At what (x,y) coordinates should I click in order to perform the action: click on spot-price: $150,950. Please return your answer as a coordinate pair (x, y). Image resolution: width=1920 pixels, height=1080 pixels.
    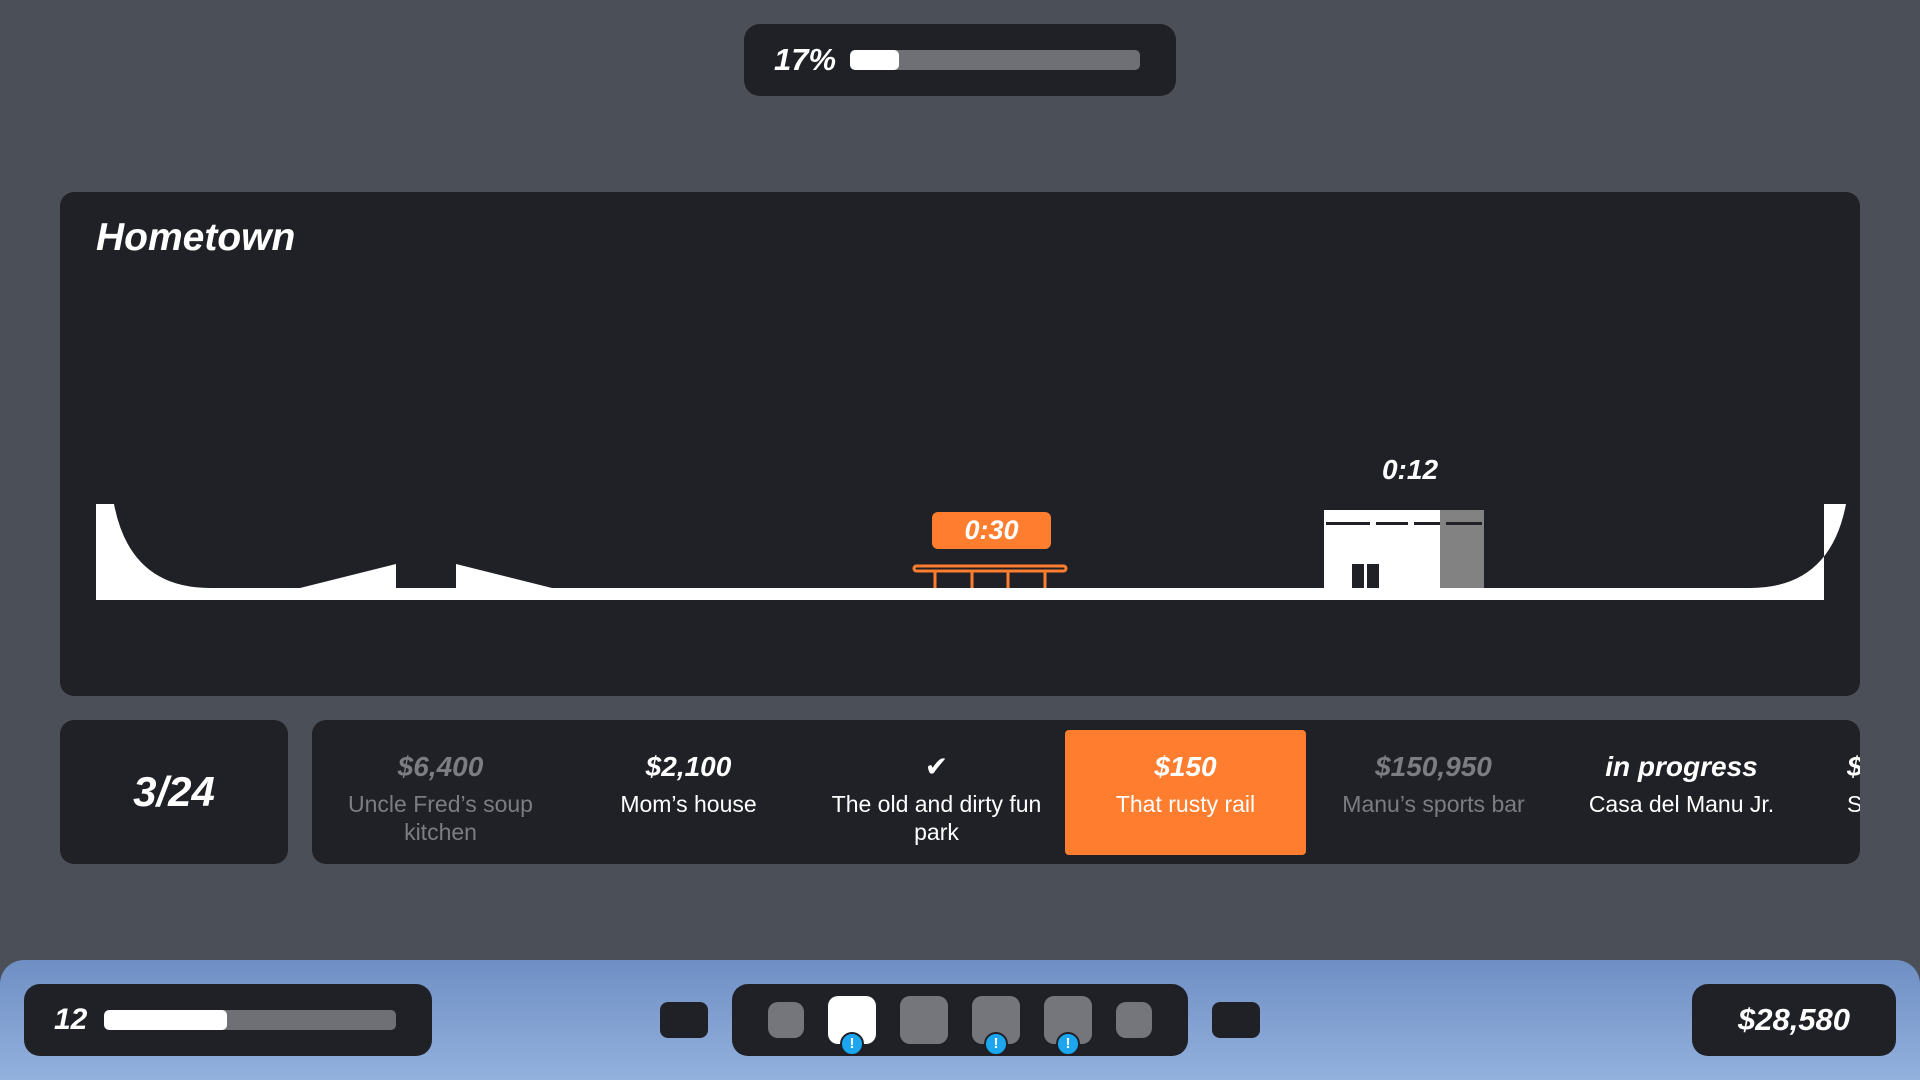
    Looking at the image, I should click on (1433, 766).